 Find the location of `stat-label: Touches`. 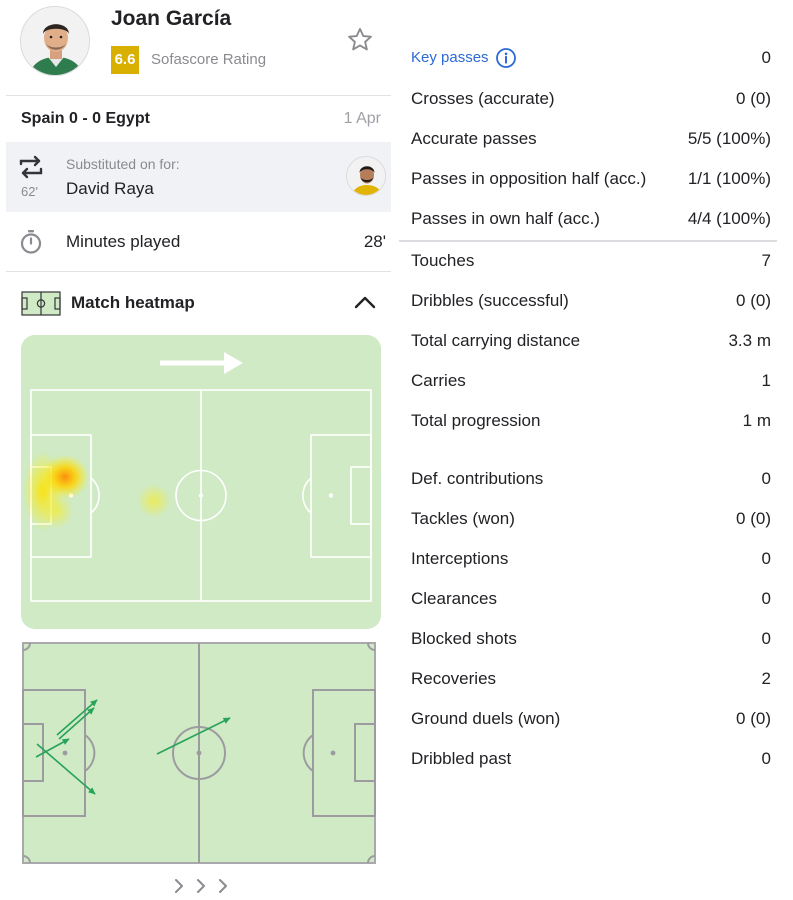

stat-label: Touches is located at coordinates (443, 260).